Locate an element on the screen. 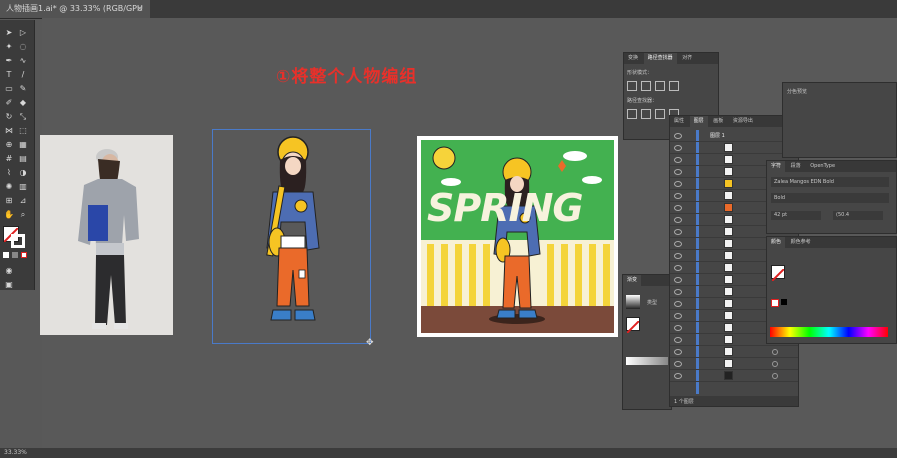 The height and width of the screenshot is (458, 897). paintbrush-tool-icon: ✎ is located at coordinates (23, 89).